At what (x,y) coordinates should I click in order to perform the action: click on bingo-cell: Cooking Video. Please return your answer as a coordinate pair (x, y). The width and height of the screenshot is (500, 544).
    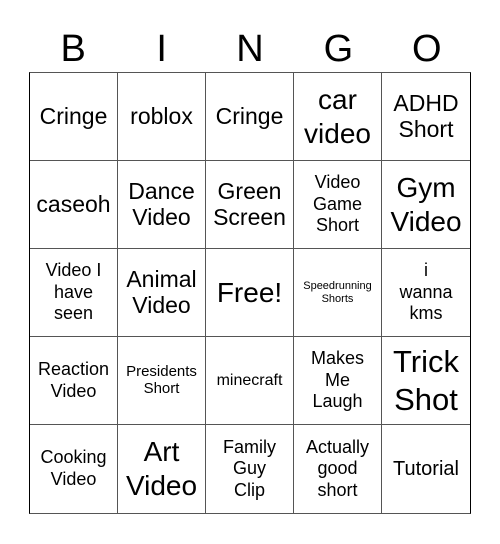
    Looking at the image, I should click on (74, 469).